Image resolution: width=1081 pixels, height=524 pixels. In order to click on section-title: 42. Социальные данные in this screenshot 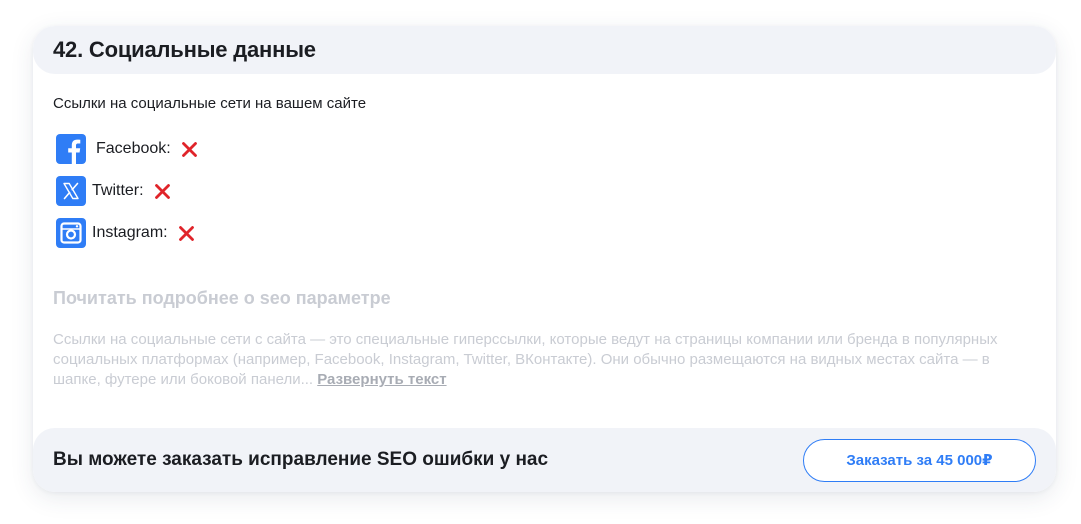, I will do `click(184, 49)`.